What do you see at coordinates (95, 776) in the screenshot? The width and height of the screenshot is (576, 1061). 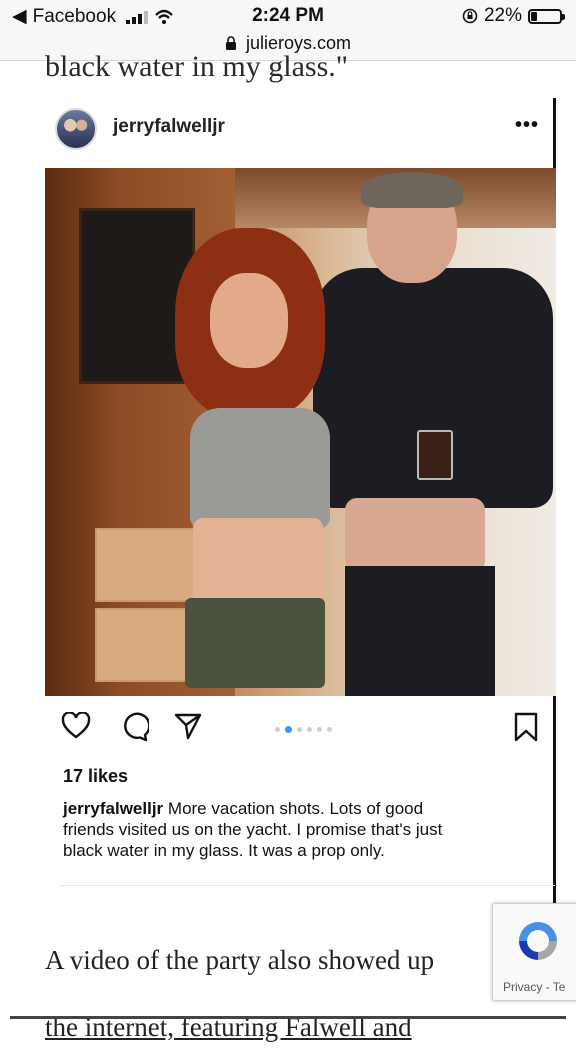 I see `likes-count: 17 likes` at bounding box center [95, 776].